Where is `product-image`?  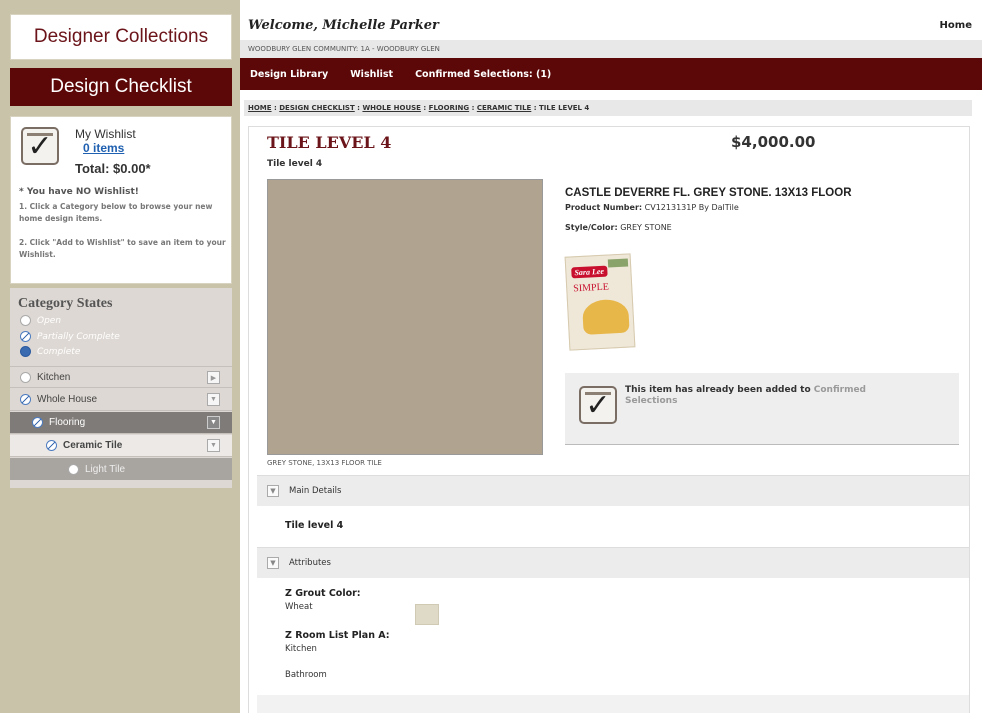 product-image is located at coordinates (405, 317).